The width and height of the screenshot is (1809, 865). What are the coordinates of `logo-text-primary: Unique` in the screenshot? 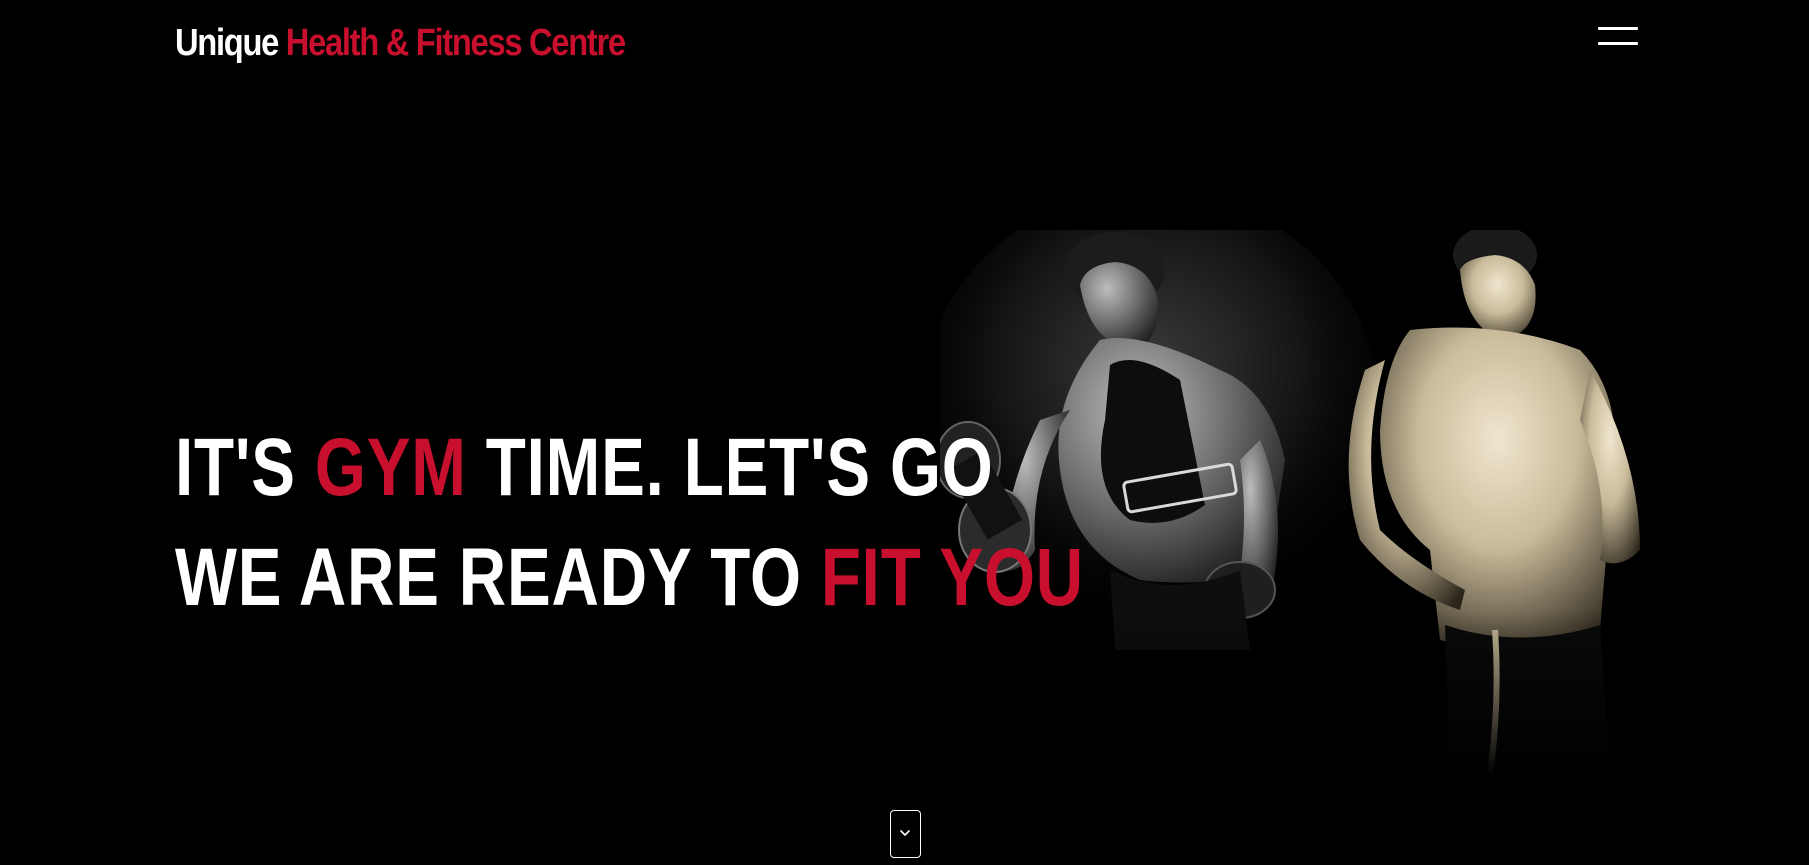 It's located at (227, 43).